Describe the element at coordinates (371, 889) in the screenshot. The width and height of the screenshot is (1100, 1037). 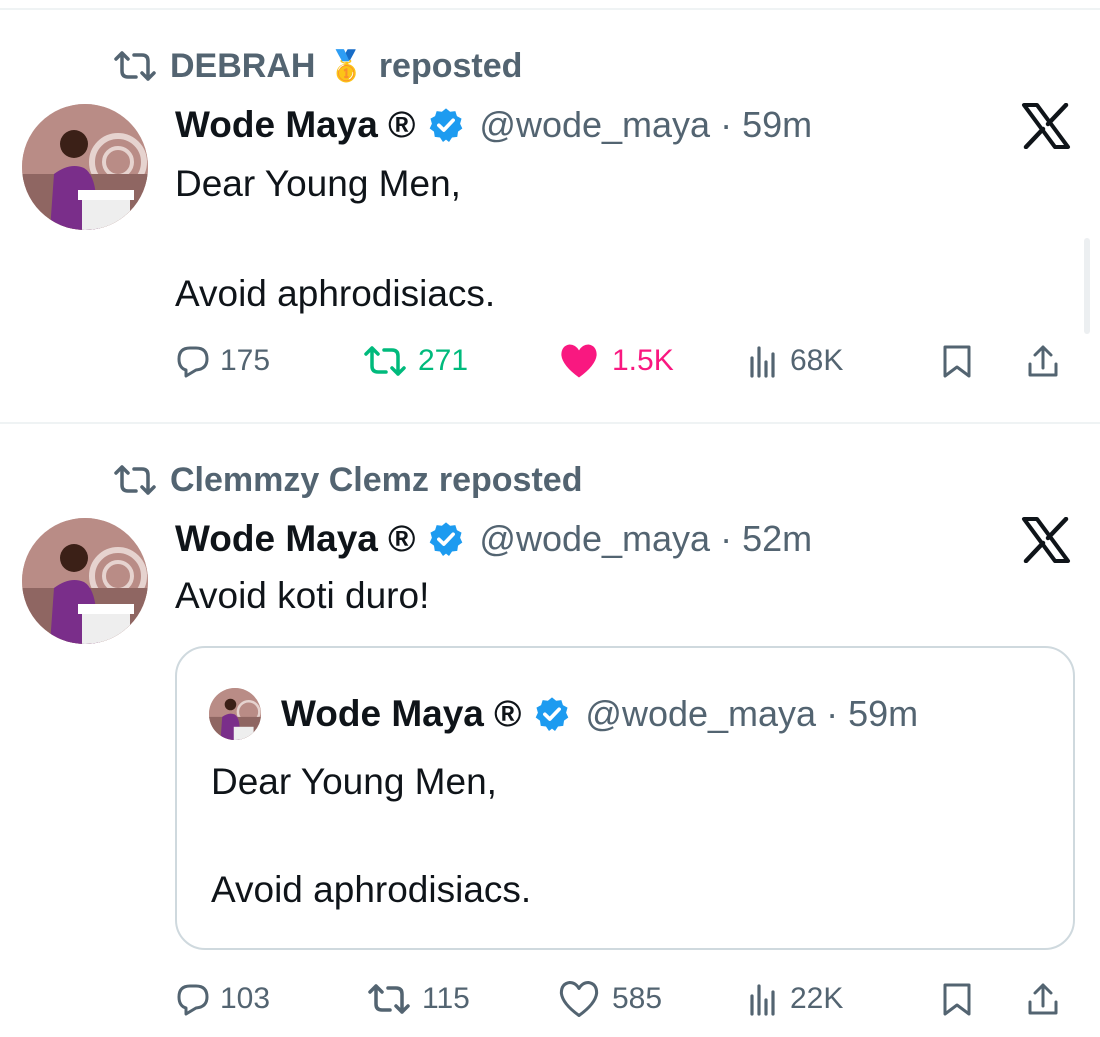
I see `quote-text-line-2: Avoid aphrodisiacs.` at that location.